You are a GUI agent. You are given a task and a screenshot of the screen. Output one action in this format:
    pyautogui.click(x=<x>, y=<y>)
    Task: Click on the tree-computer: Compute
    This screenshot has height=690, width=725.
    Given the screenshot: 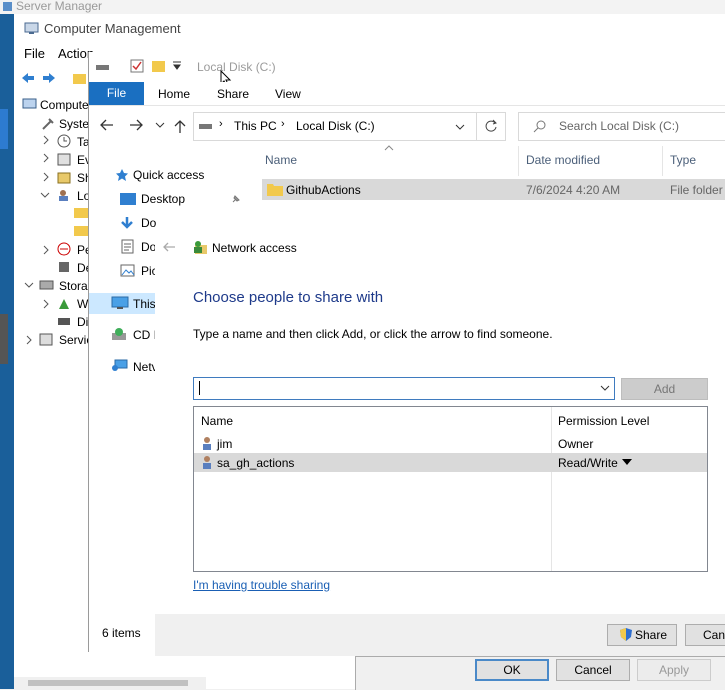 What is the action you would take?
    pyautogui.click(x=64, y=105)
    